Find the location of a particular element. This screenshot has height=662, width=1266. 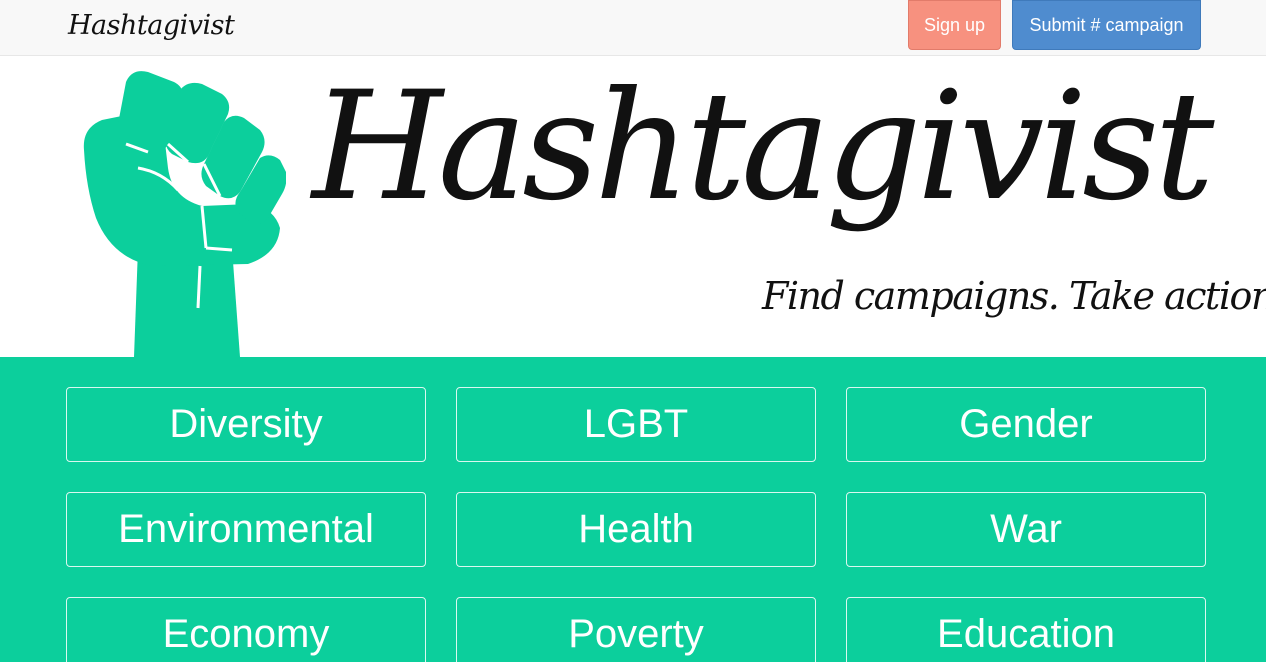

category-economy-button: Economy is located at coordinates (246, 629).